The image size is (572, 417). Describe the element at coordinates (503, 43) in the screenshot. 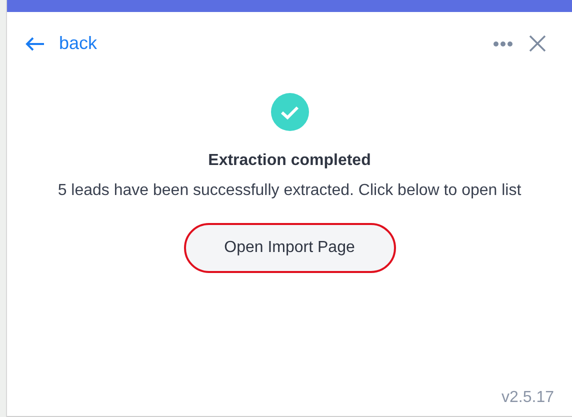

I see `more-icon` at that location.